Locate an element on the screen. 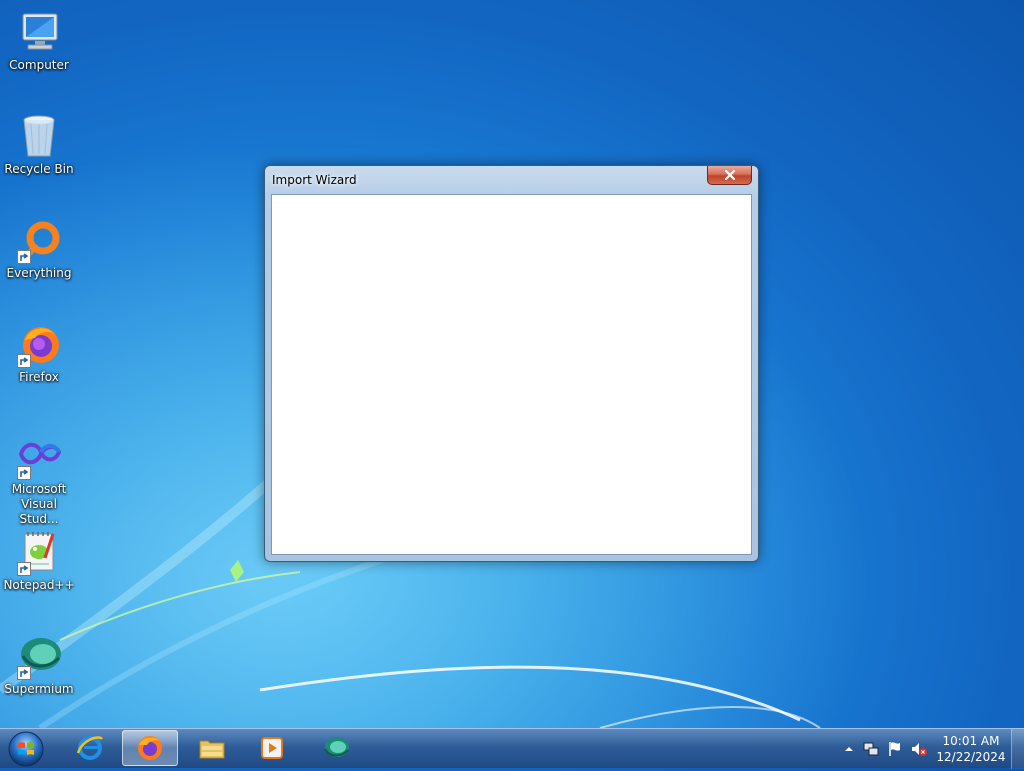 The image size is (1024, 771). media-player-icon is located at coordinates (272, 748).